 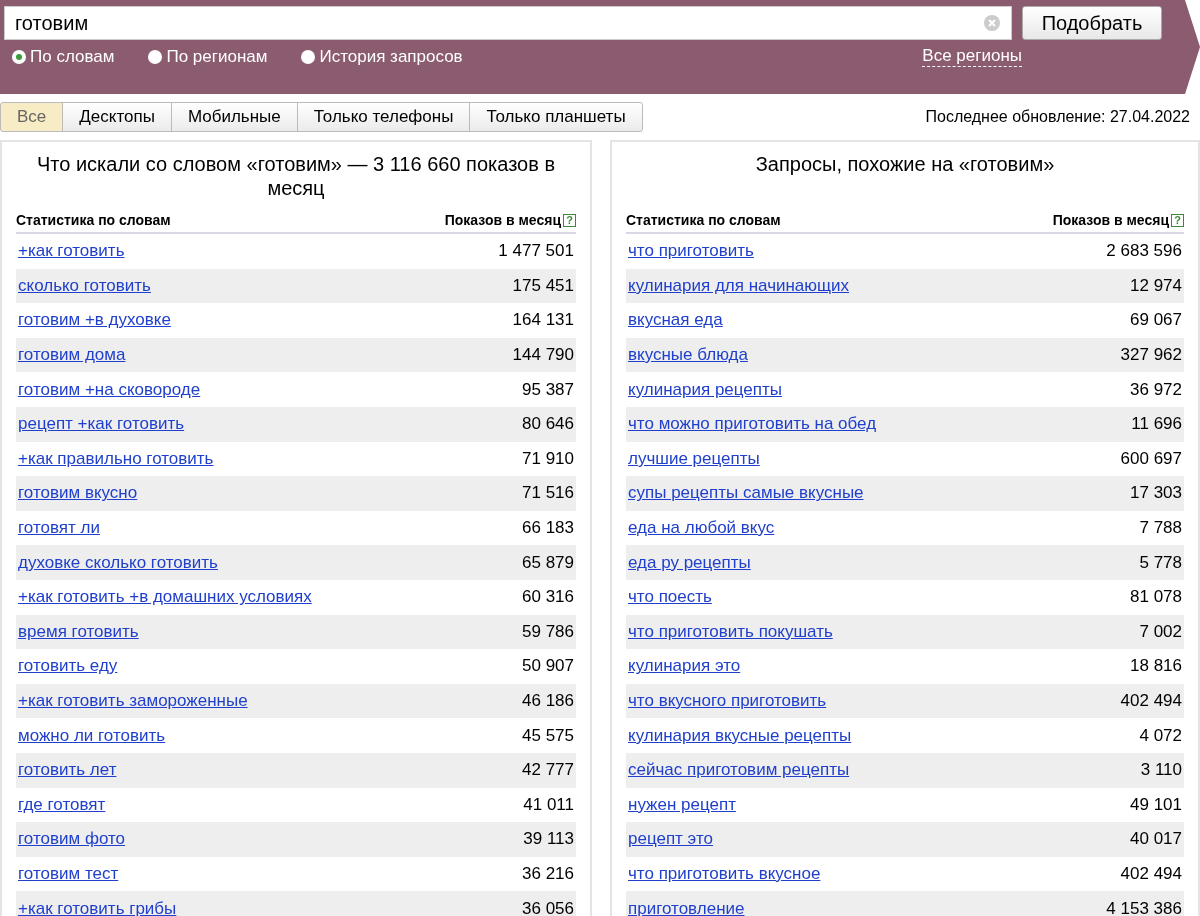 I want to click on count-cell: 18 816, so click(x=1156, y=666).